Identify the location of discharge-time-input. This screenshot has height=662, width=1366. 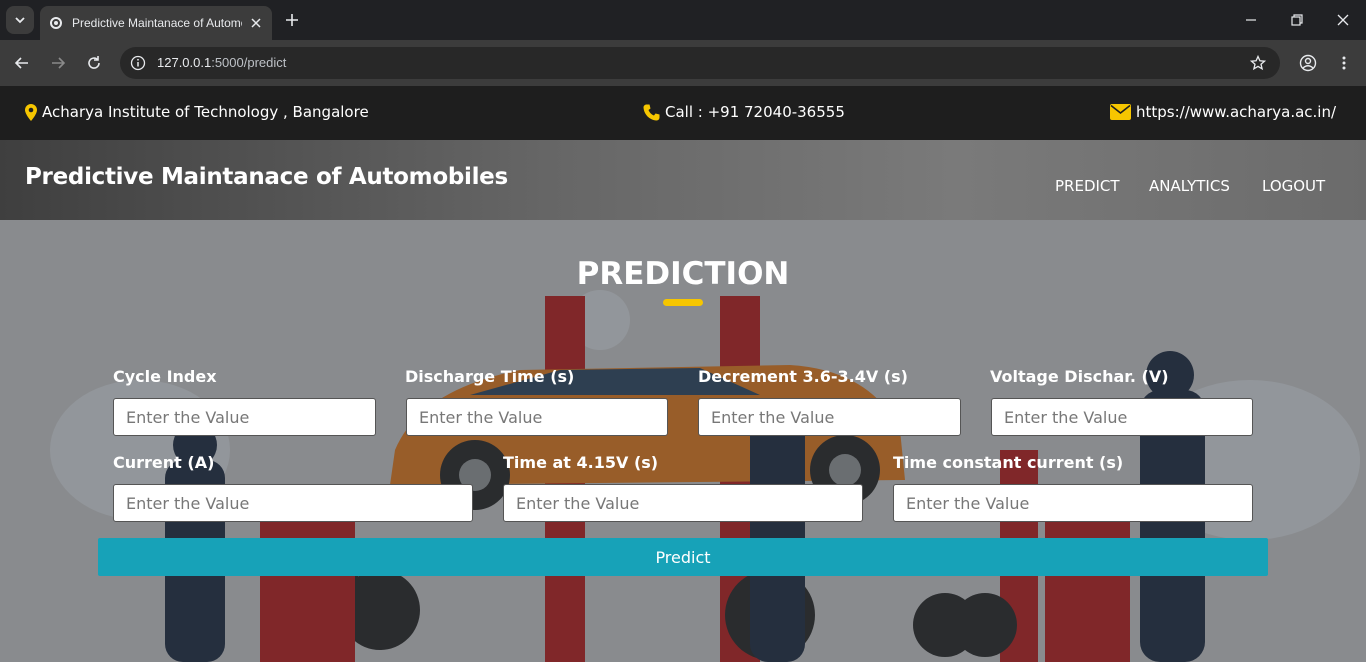
(537, 417).